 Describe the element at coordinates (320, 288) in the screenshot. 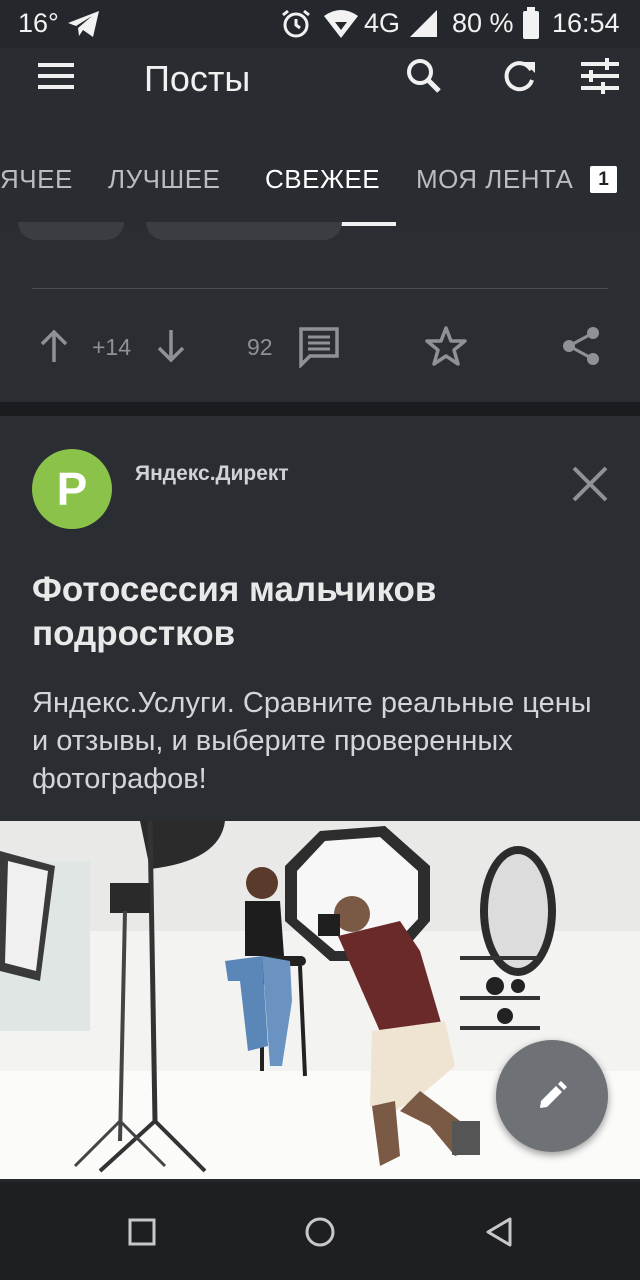

I see `divider` at that location.